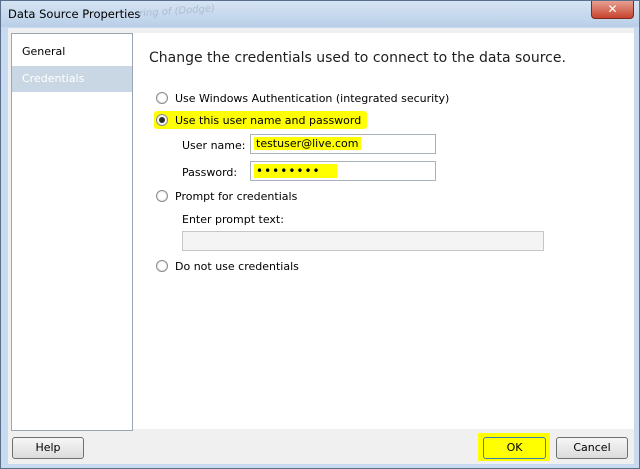 The image size is (640, 469). I want to click on no-credentials-option: Do not use credentials, so click(227, 266).